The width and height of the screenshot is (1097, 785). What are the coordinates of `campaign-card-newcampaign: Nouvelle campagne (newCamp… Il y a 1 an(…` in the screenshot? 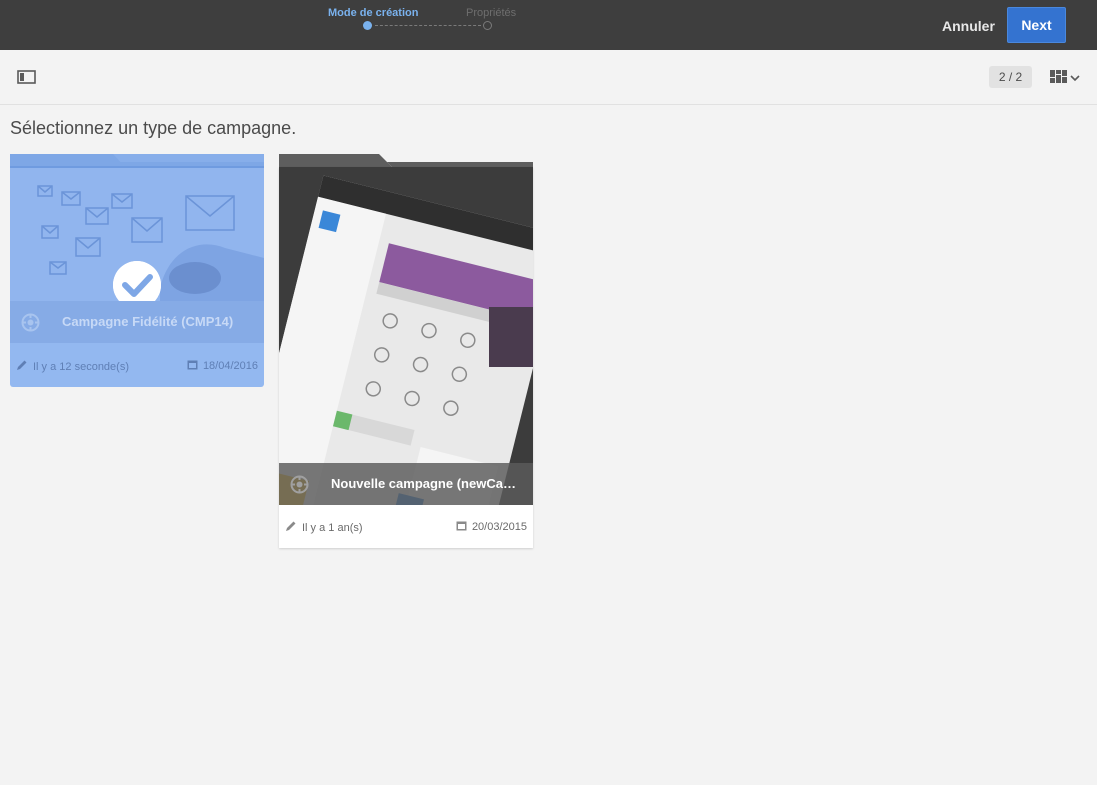 It's located at (406, 351).